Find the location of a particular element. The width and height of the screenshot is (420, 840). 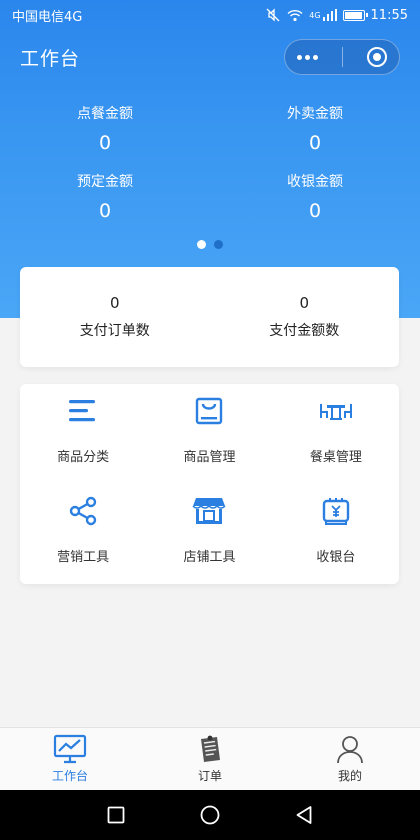

tool-label: 店铺工具 is located at coordinates (209, 557).